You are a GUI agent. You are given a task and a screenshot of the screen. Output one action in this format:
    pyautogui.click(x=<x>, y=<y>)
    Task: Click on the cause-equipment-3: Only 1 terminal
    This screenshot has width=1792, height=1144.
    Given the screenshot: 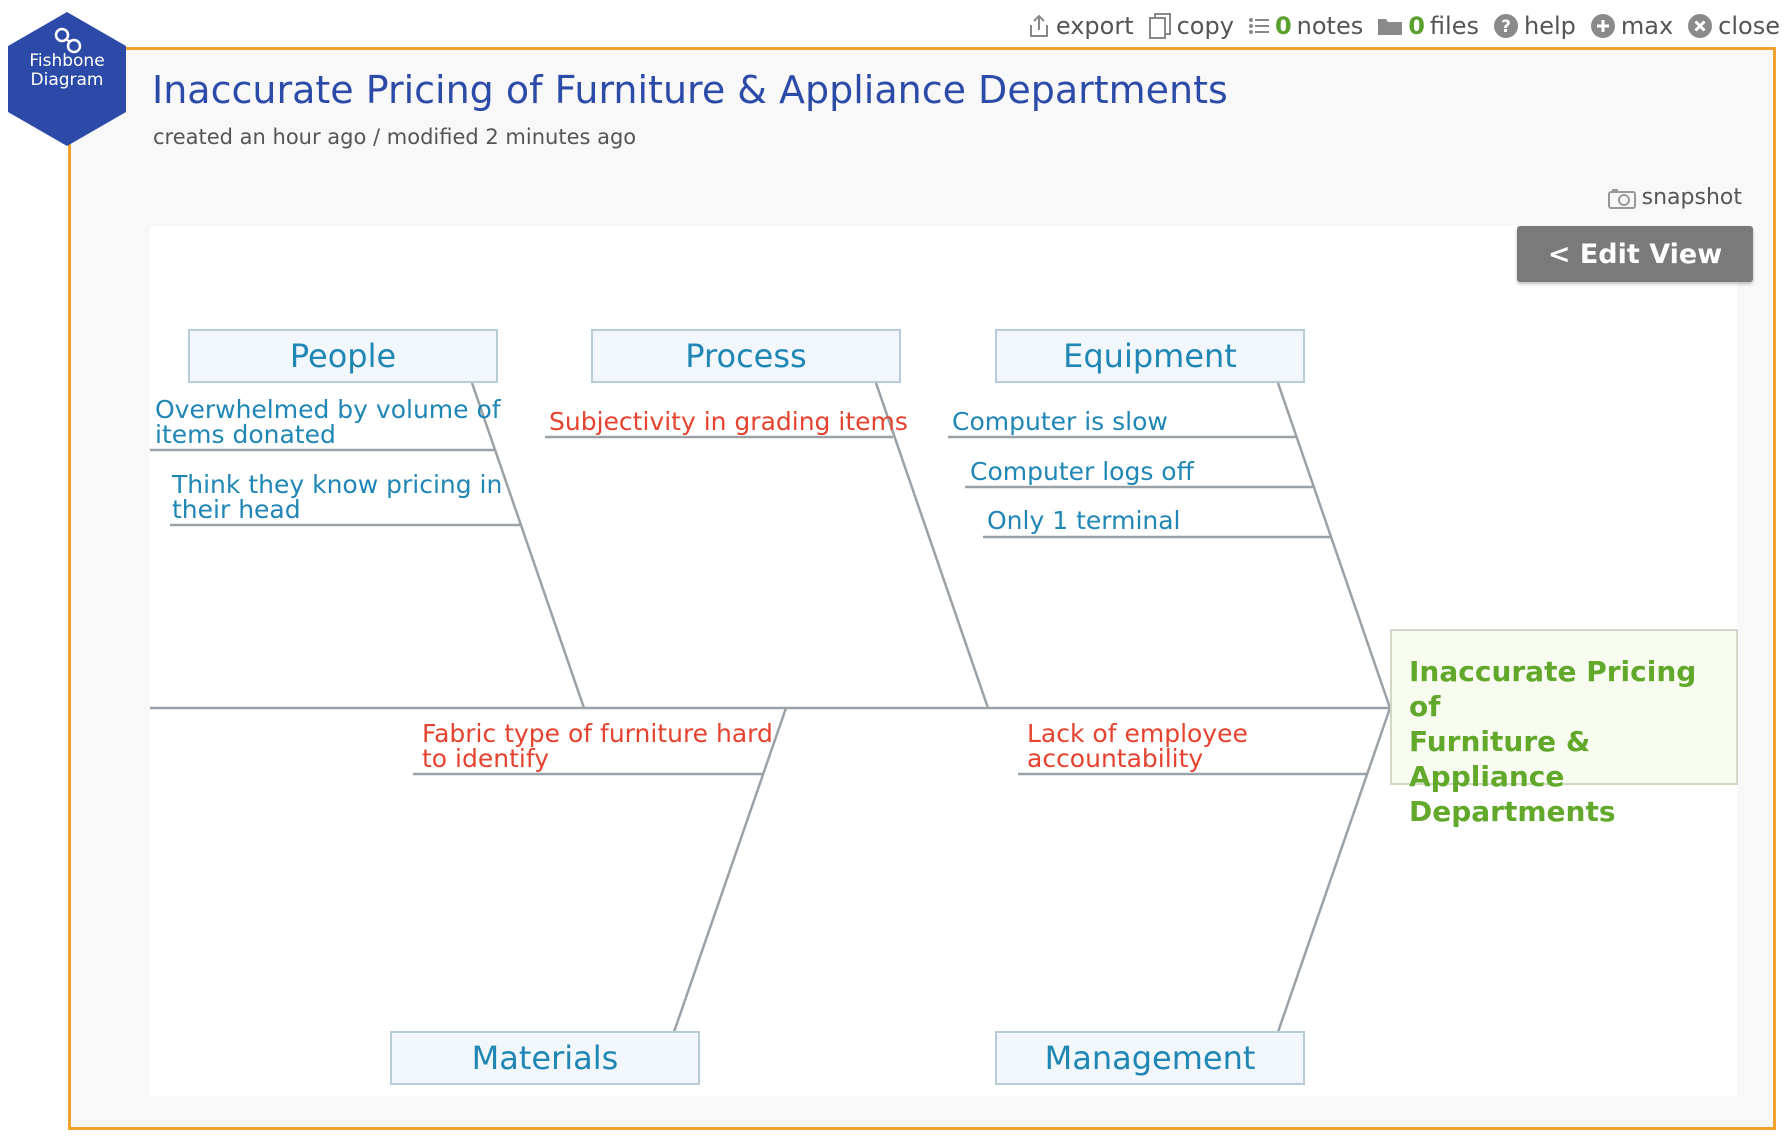 What is the action you would take?
    pyautogui.click(x=1084, y=520)
    